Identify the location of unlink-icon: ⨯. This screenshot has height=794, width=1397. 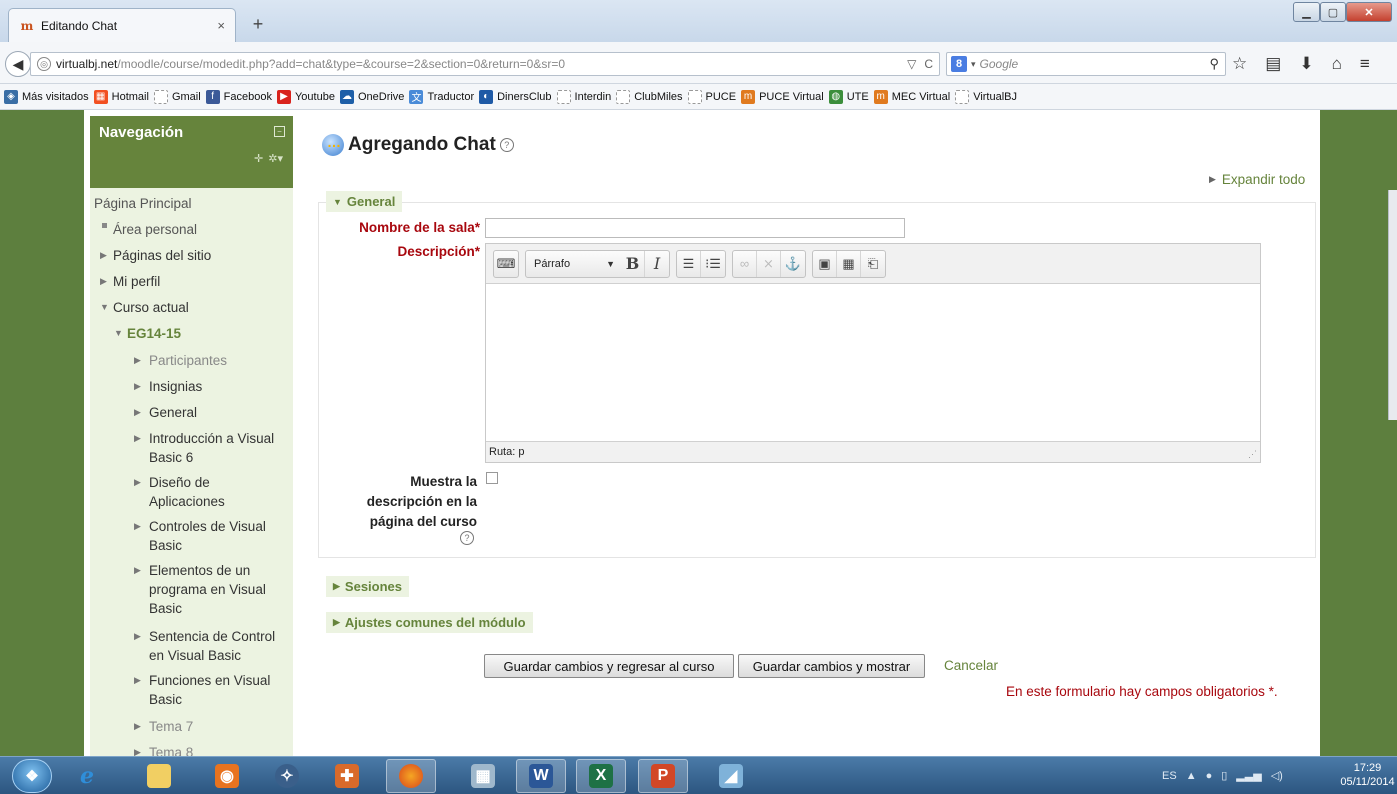
(769, 263).